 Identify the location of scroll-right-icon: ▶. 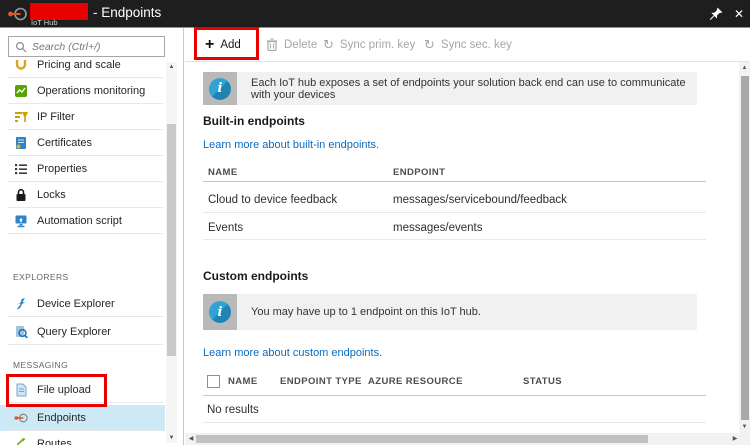
(735, 439).